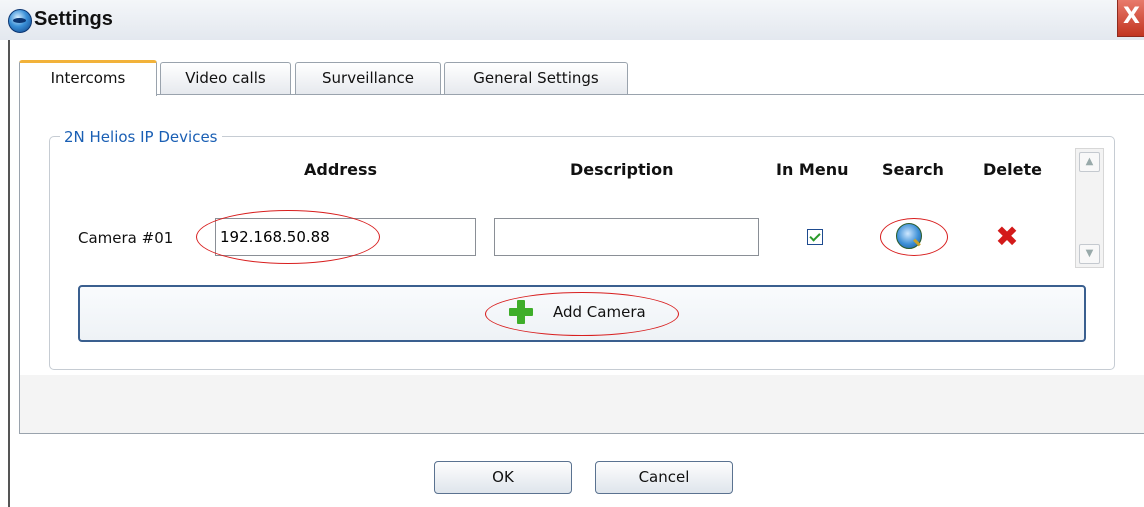  What do you see at coordinates (141, 137) in the screenshot?
I see `groupbox-legend: 2N Helios IP Devices` at bounding box center [141, 137].